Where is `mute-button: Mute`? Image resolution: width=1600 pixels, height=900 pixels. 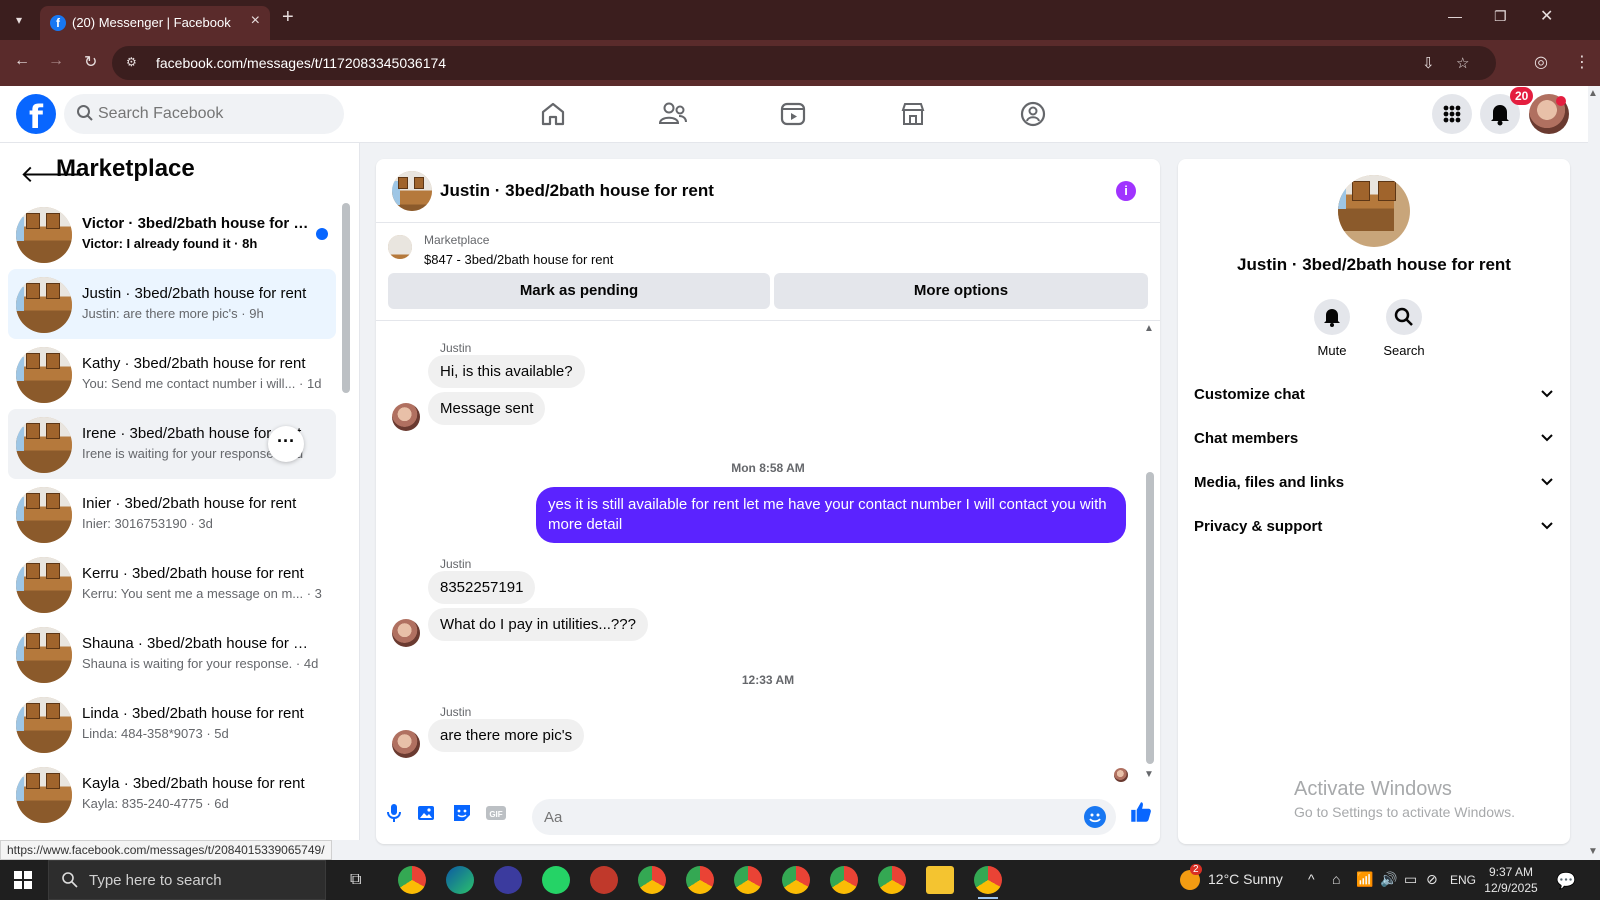 mute-button: Mute is located at coordinates (1332, 328).